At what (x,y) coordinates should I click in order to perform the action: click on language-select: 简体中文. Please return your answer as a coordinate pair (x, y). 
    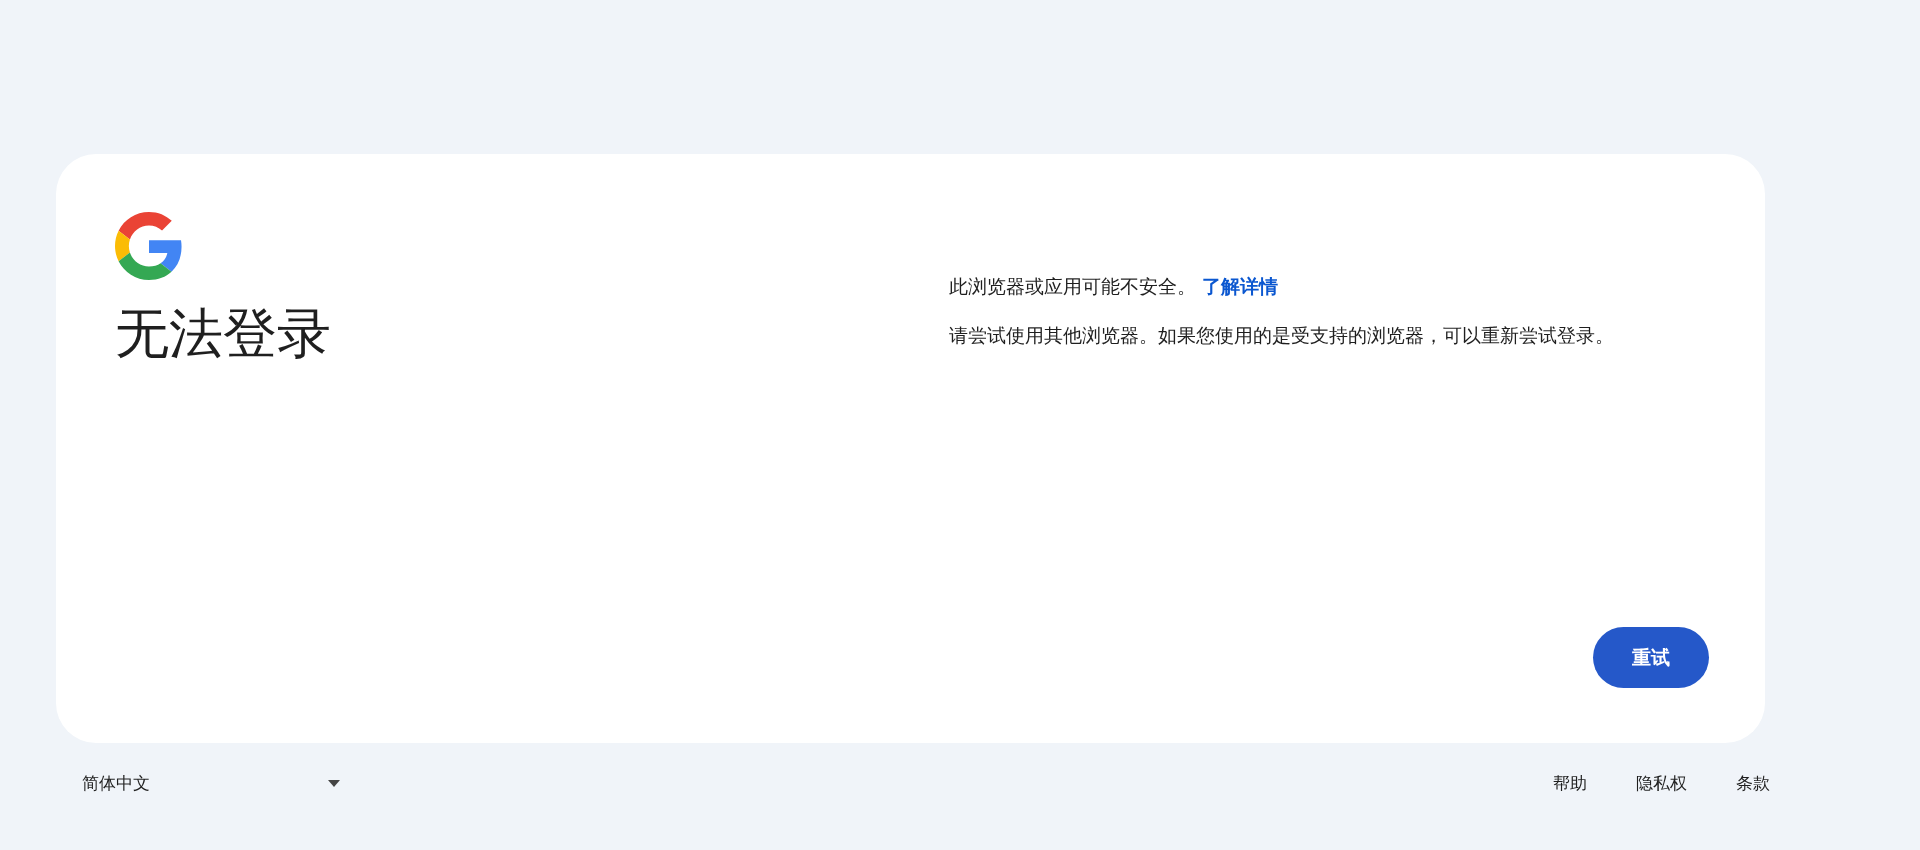
    Looking at the image, I should click on (211, 784).